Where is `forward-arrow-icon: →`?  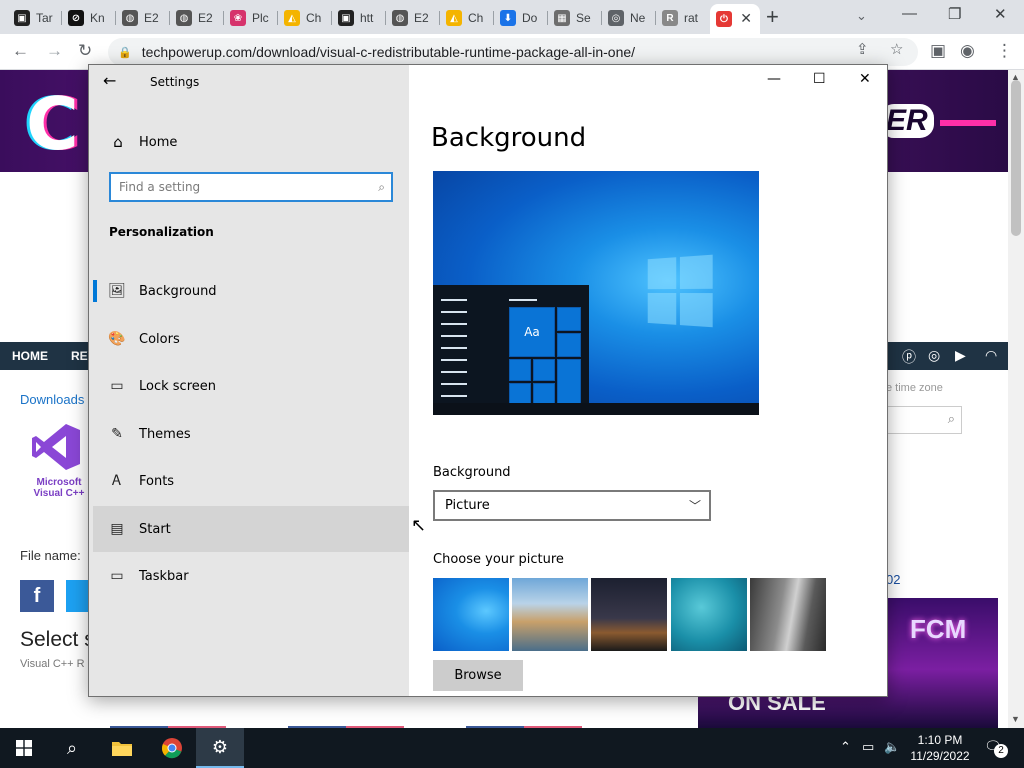
forward-arrow-icon: → is located at coordinates (54, 51).